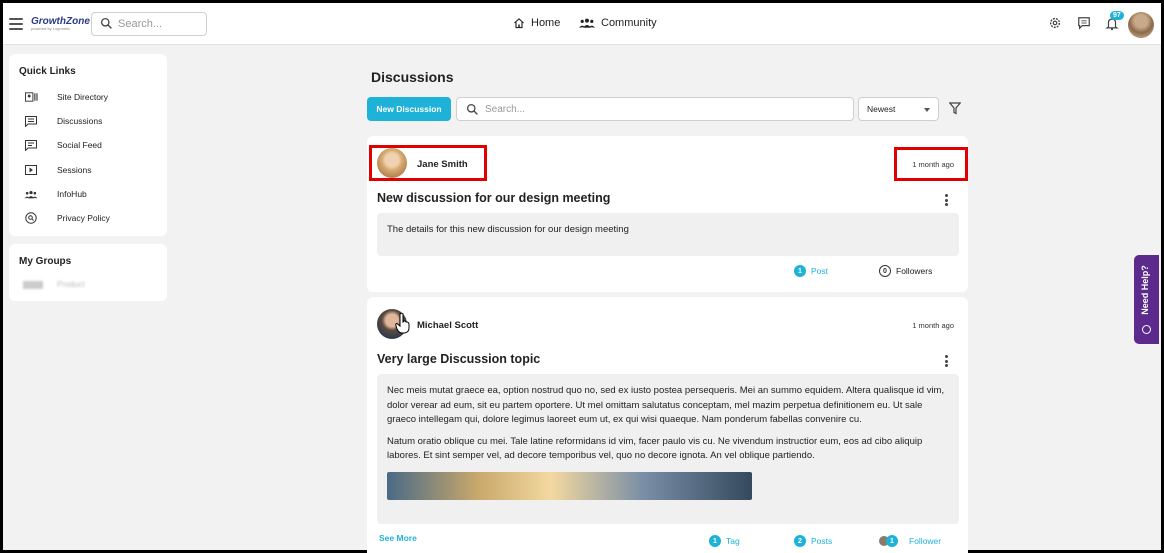  What do you see at coordinates (83, 218) in the screenshot?
I see `sidebar-item-label: Privacy Policy` at bounding box center [83, 218].